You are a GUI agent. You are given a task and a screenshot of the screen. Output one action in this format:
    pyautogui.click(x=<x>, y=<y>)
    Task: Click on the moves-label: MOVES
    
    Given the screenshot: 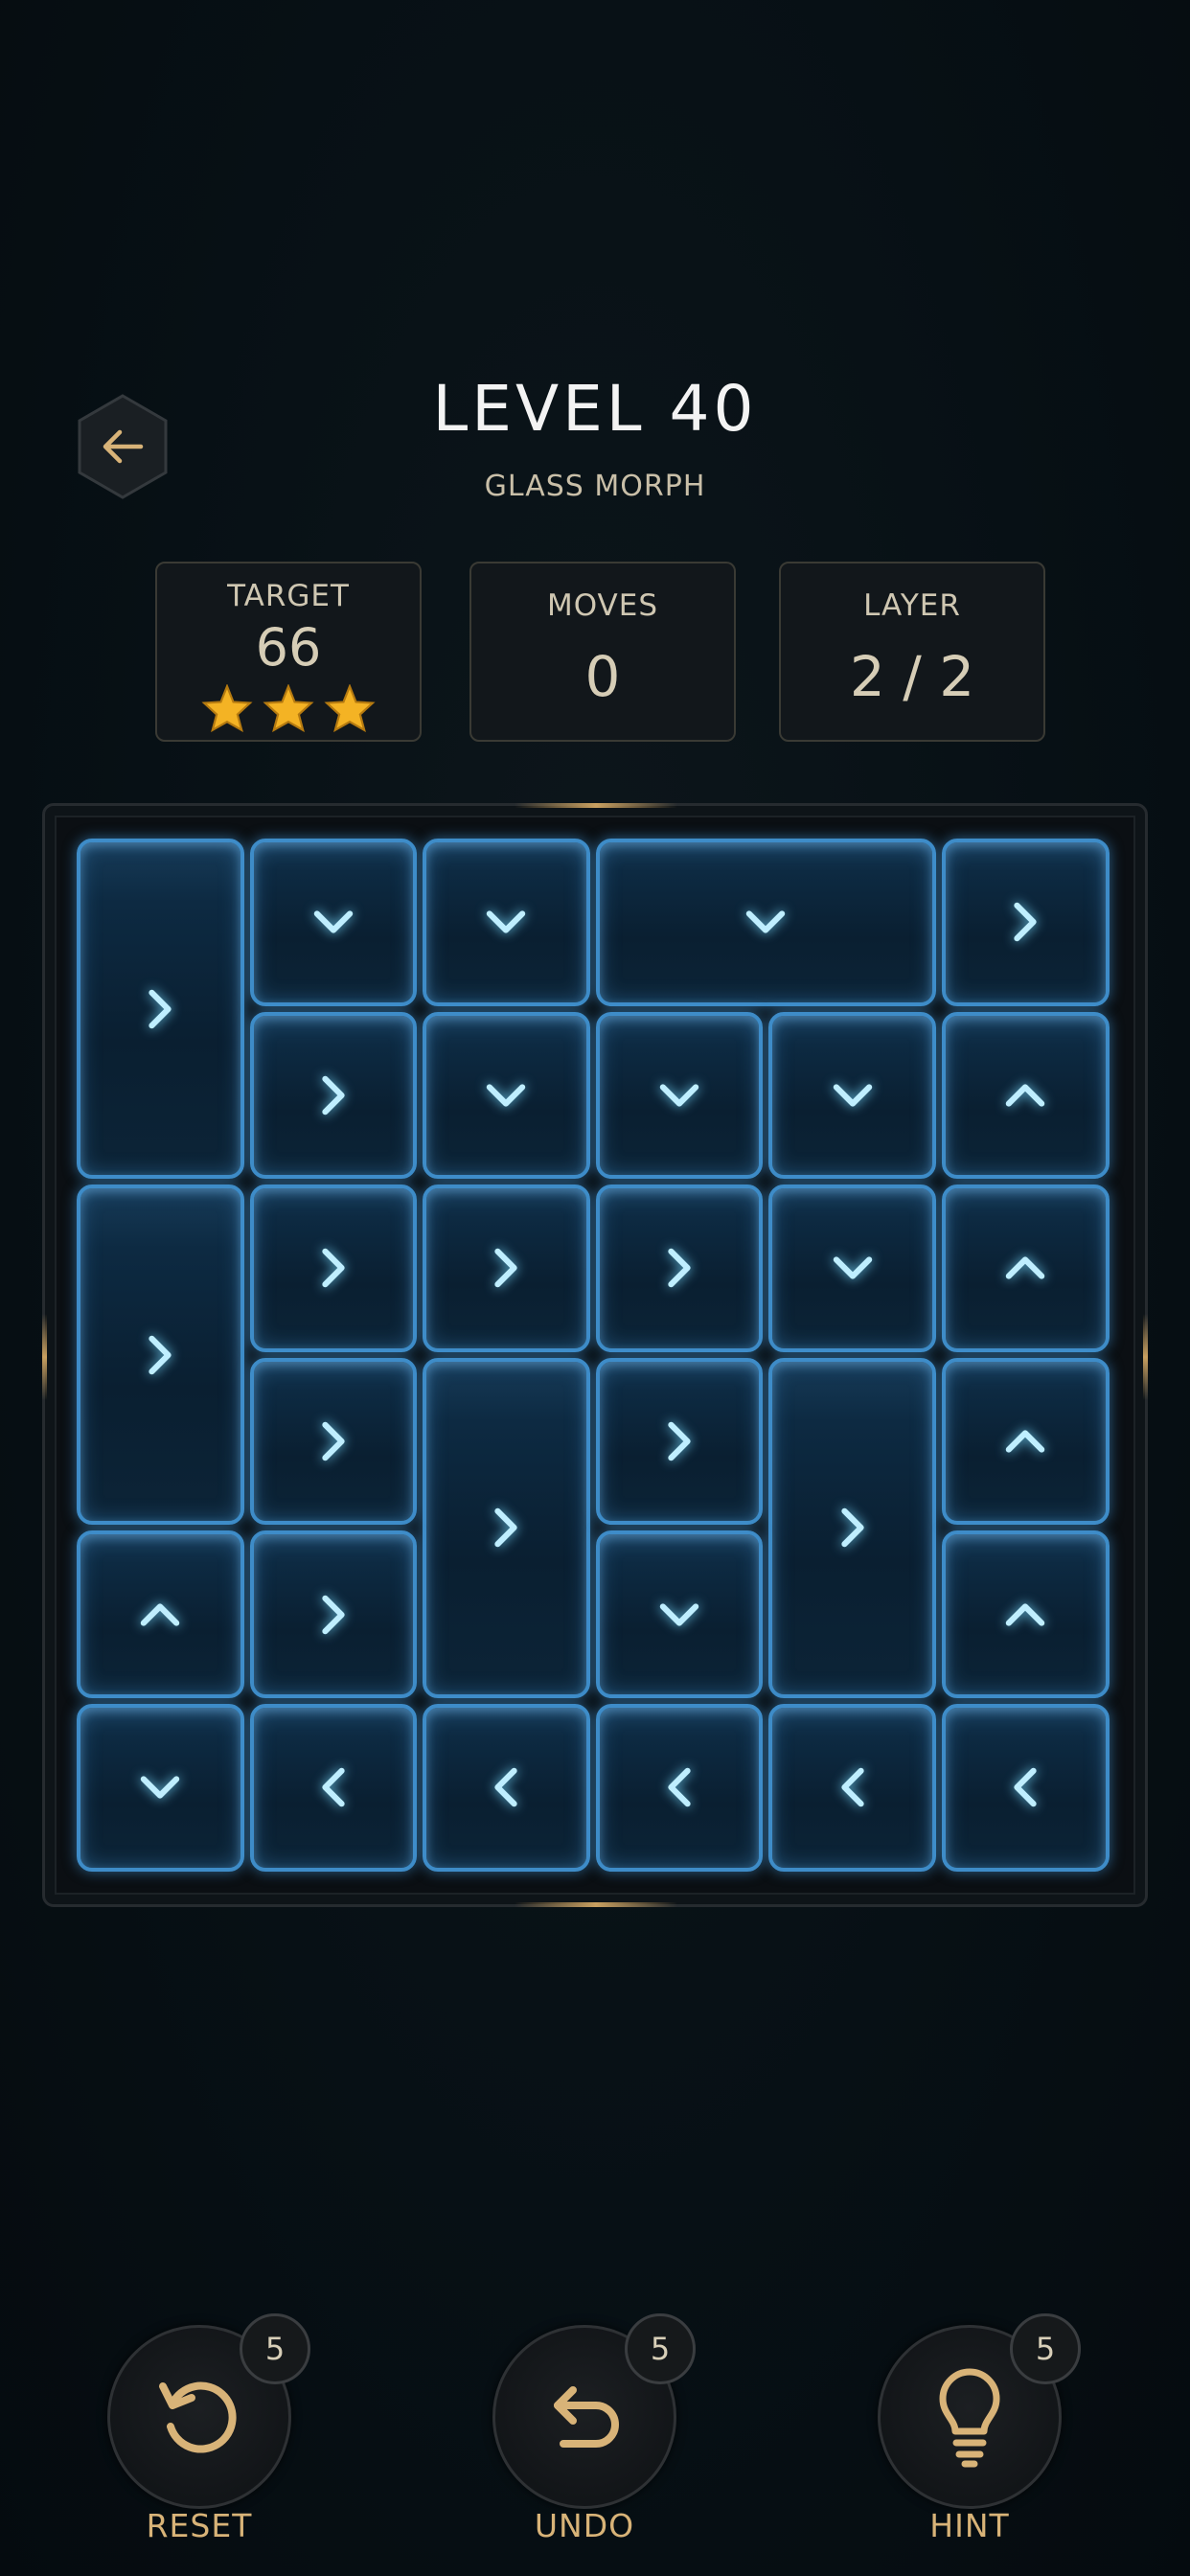 What is the action you would take?
    pyautogui.click(x=603, y=605)
    